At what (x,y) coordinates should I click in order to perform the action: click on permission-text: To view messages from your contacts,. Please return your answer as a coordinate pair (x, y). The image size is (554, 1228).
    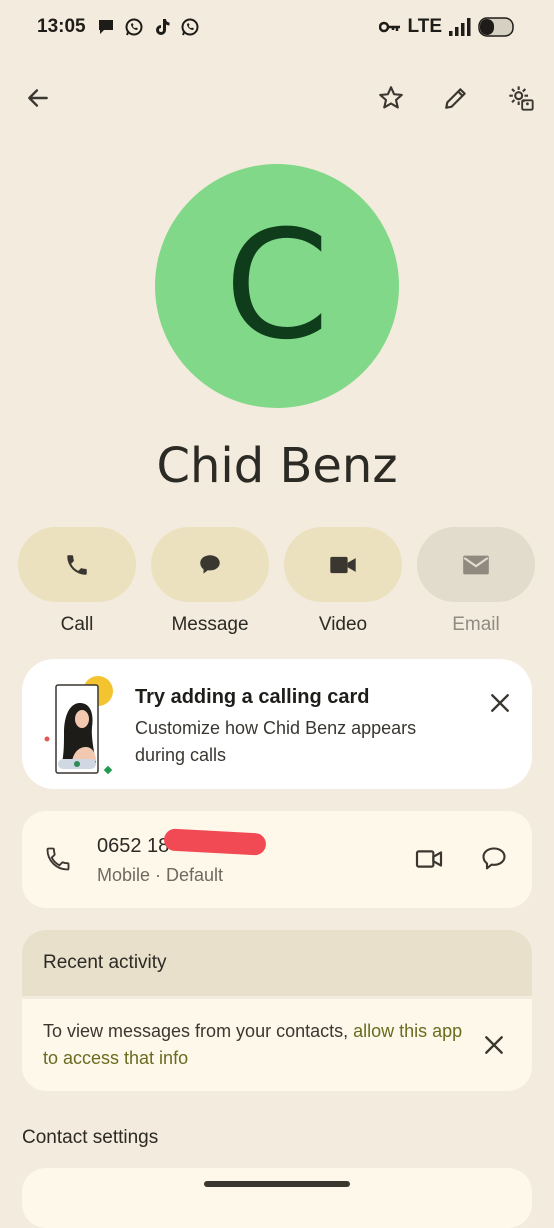
    Looking at the image, I should click on (198, 1031).